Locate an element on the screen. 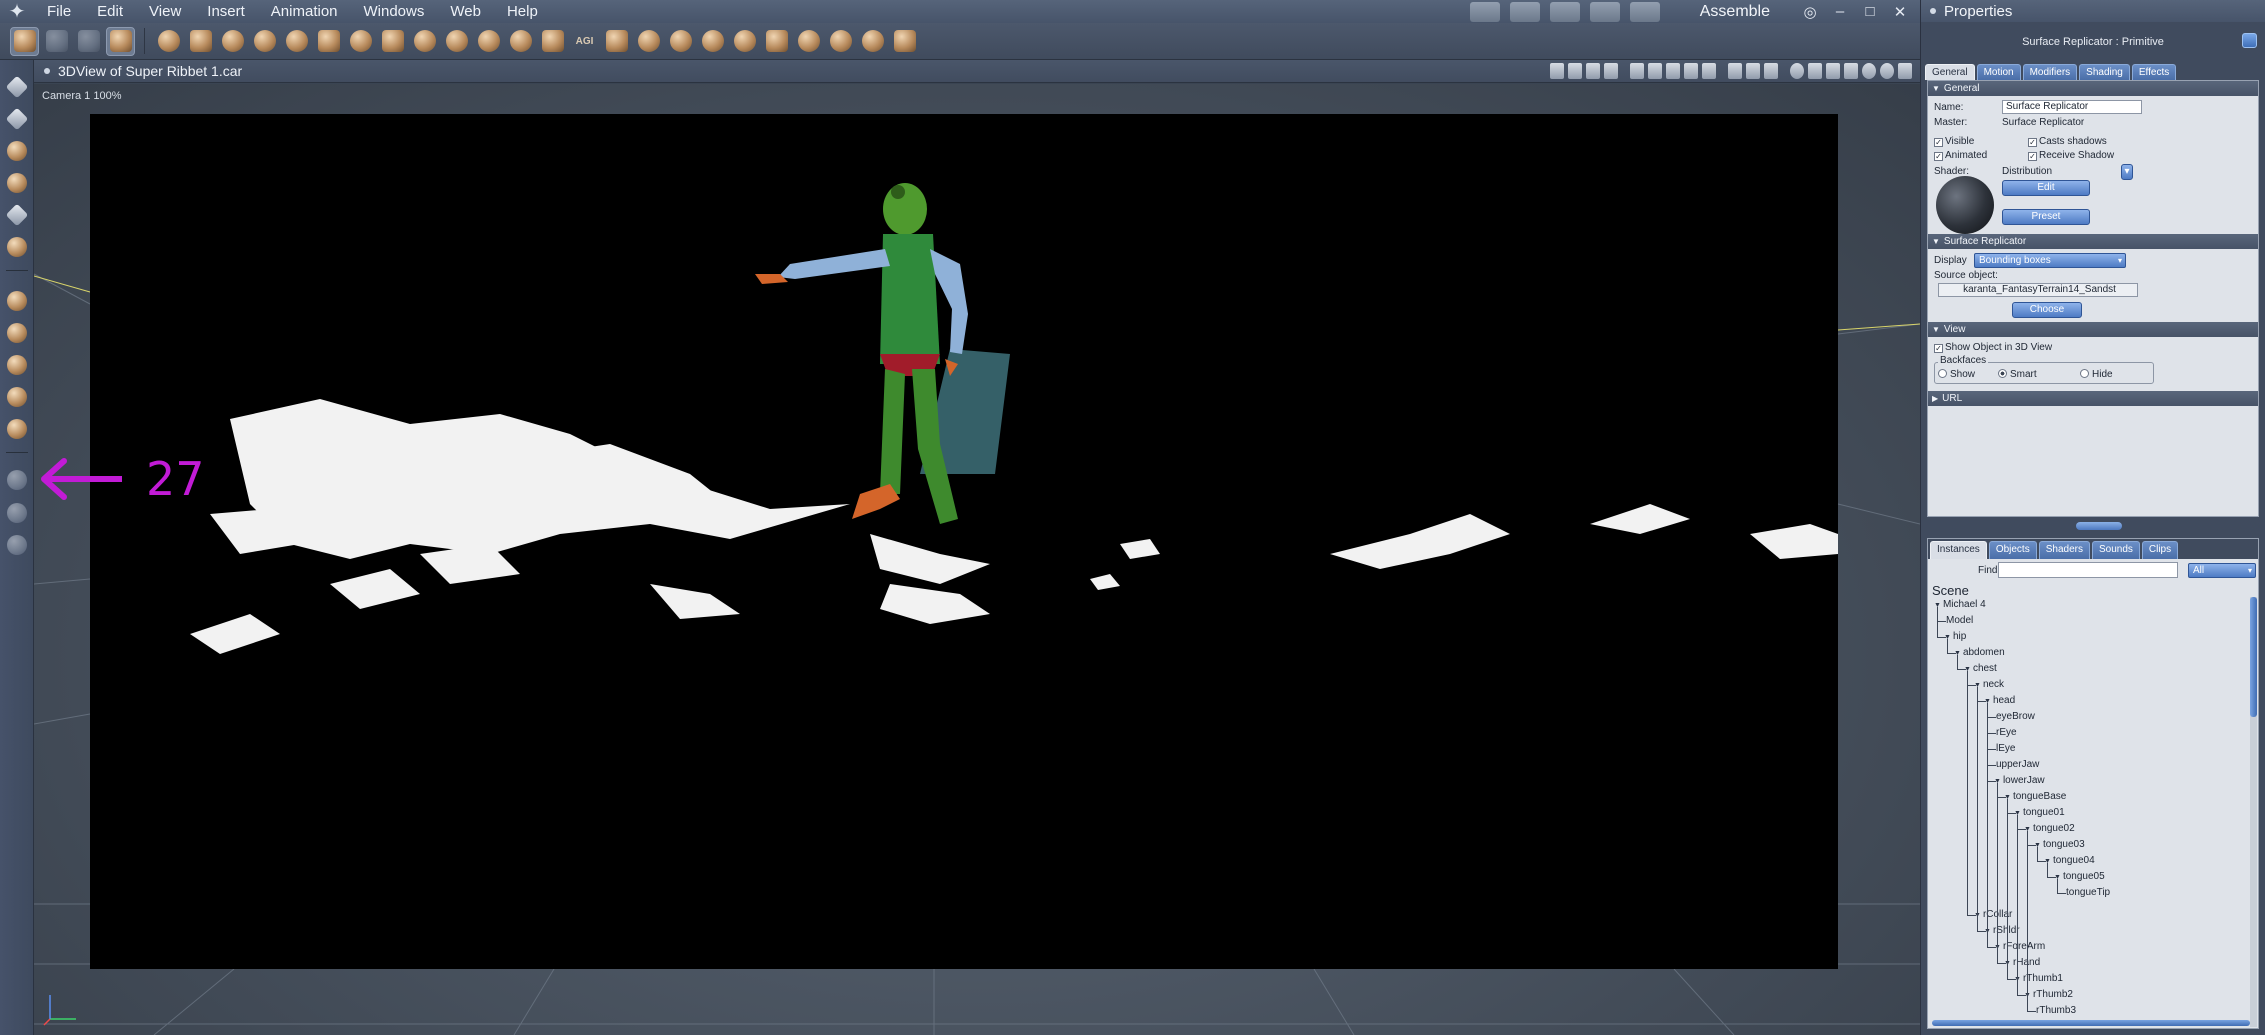 The height and width of the screenshot is (1035, 2265). room-pencil-icon is located at coordinates (1604, 11).